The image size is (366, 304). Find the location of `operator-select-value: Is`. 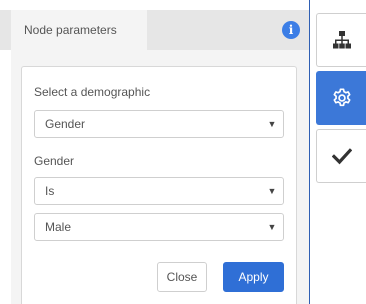

operator-select-value: Is is located at coordinates (50, 191).